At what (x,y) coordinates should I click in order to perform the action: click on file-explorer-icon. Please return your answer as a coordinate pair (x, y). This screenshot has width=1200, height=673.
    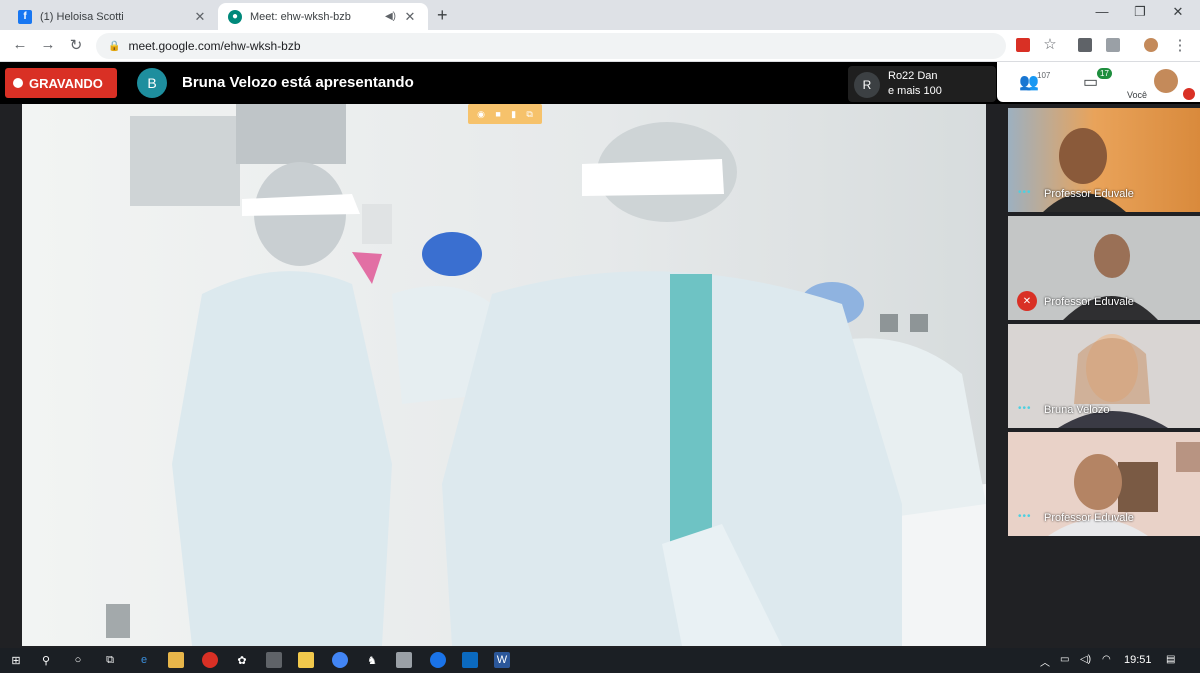
    Looking at the image, I should click on (176, 660).